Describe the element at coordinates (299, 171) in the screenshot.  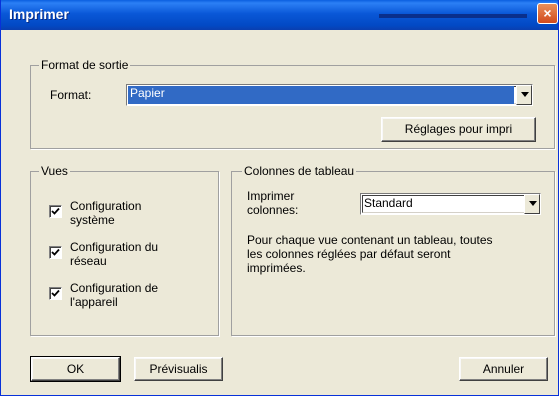
I see `table-columns-legend: Colonnes de tableau` at that location.